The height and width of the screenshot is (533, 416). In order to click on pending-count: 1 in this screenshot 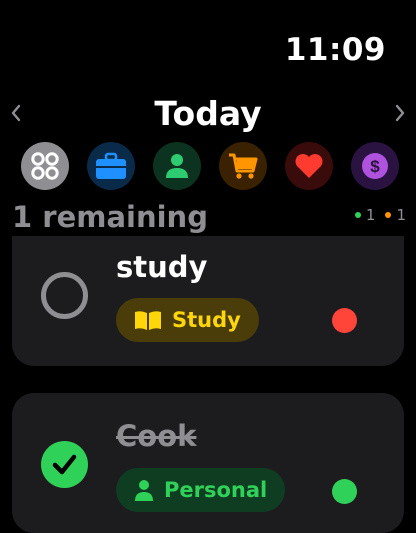, I will do `click(395, 215)`.